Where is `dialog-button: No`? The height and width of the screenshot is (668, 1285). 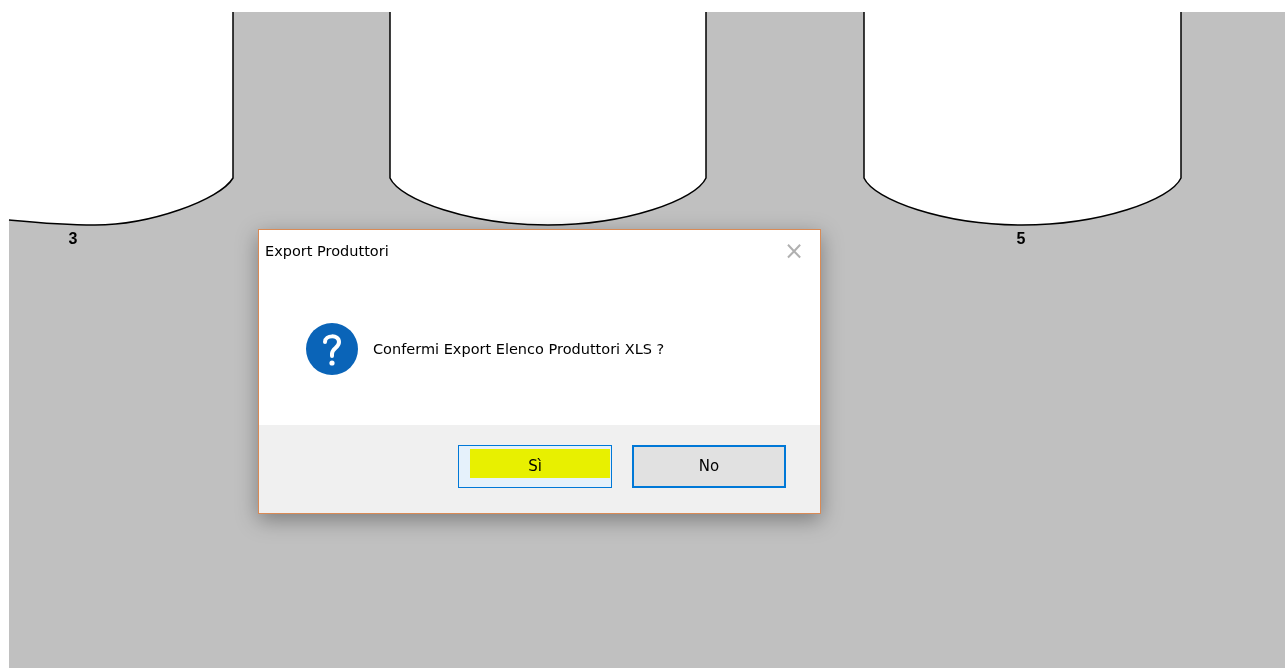
dialog-button: No is located at coordinates (709, 466).